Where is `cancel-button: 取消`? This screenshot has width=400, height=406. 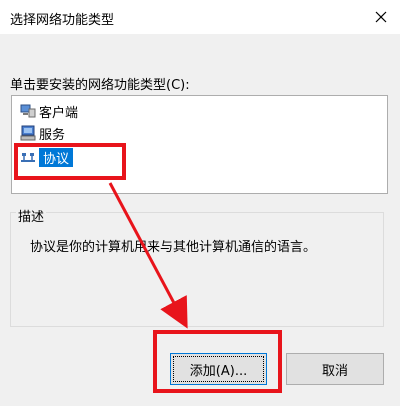
cancel-button: 取消 is located at coordinates (335, 369).